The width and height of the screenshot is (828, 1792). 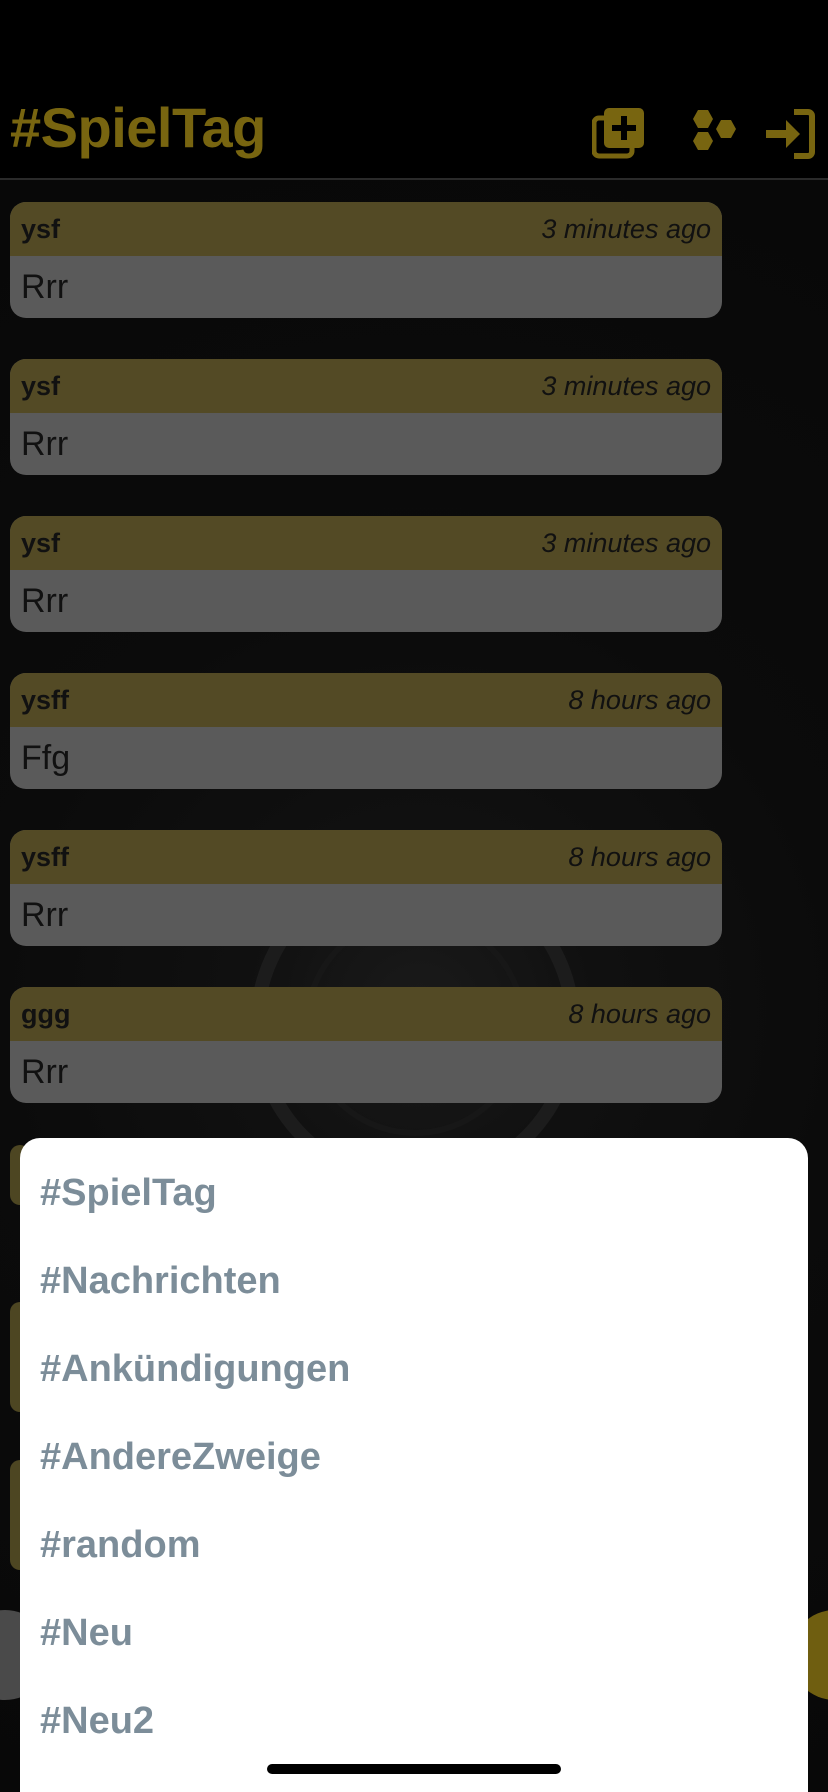 I want to click on header-bar: #SpielTag, so click(x=414, y=90).